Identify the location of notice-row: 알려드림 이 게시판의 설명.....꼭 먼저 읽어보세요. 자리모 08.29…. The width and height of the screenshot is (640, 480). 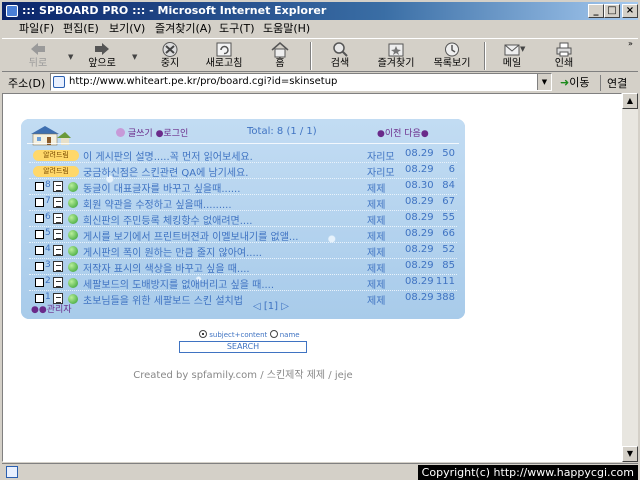
(243, 155).